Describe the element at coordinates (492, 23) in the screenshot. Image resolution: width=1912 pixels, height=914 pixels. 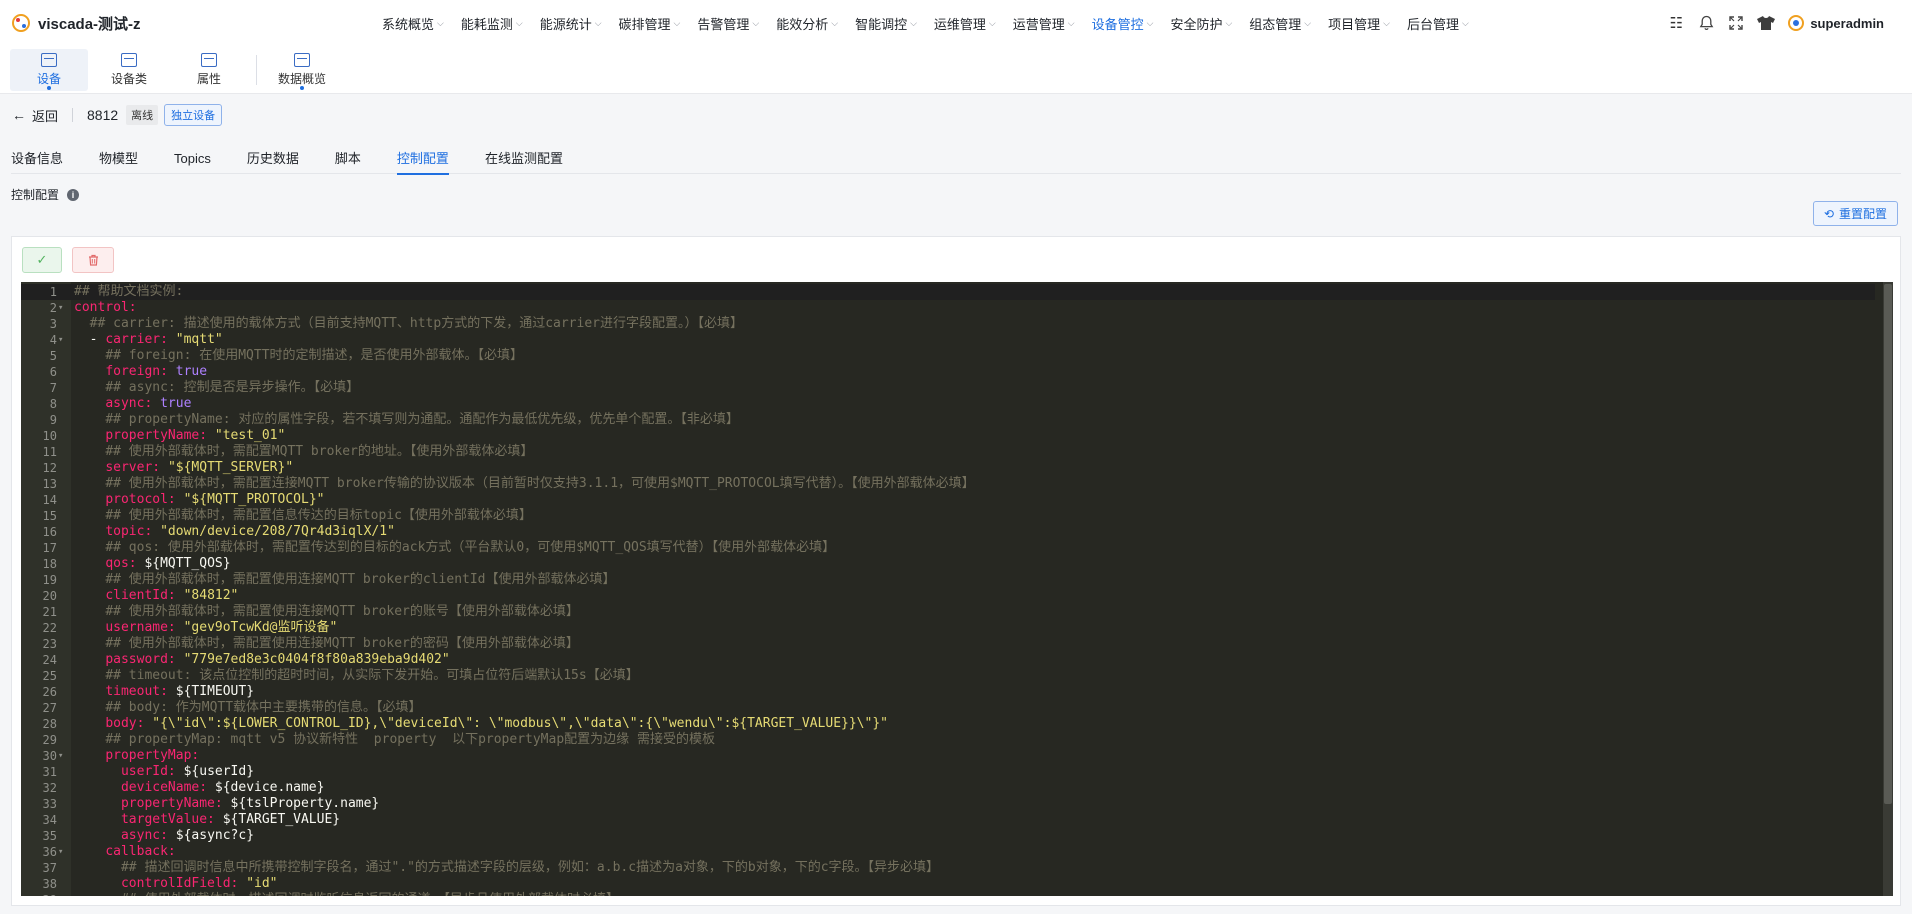
I see `menu-item-1: 能耗监测 ⌵` at that location.